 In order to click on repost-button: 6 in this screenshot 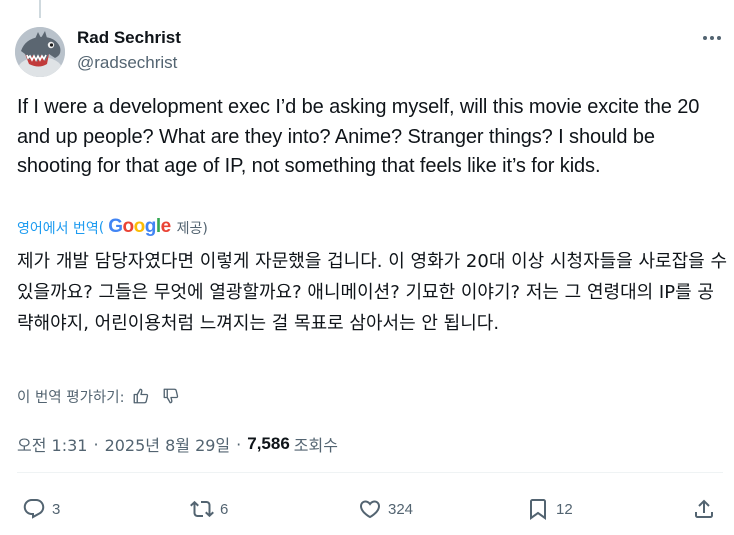, I will do `click(209, 509)`.